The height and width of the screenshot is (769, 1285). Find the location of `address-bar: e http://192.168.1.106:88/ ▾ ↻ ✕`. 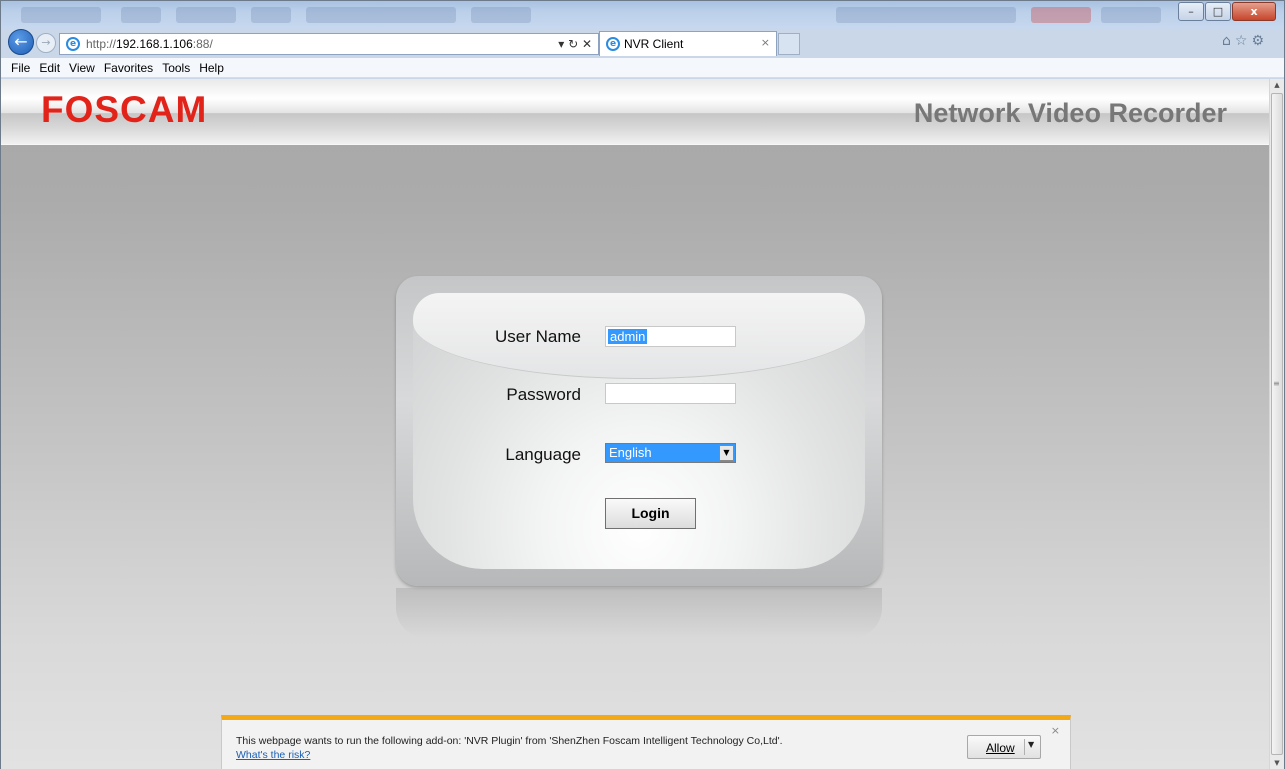

address-bar: e http://192.168.1.106:88/ ▾ ↻ ✕ is located at coordinates (329, 44).